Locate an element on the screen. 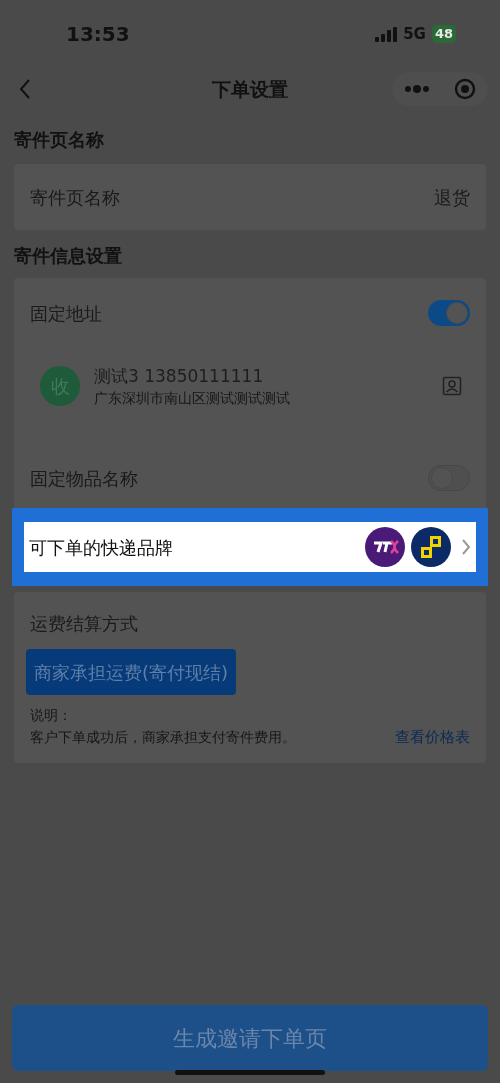 This screenshot has height=1083, width=500. battery-indicator: 48 is located at coordinates (443, 34).